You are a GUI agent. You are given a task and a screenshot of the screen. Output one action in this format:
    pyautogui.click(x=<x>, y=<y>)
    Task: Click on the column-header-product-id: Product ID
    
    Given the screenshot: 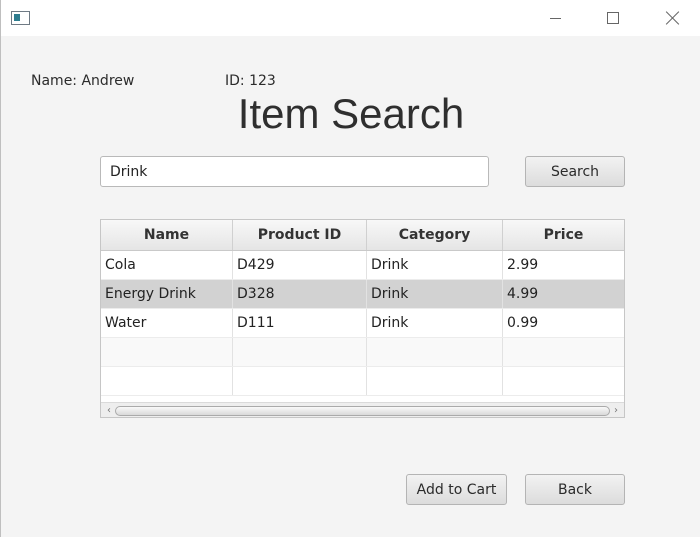 What is the action you would take?
    pyautogui.click(x=300, y=235)
    